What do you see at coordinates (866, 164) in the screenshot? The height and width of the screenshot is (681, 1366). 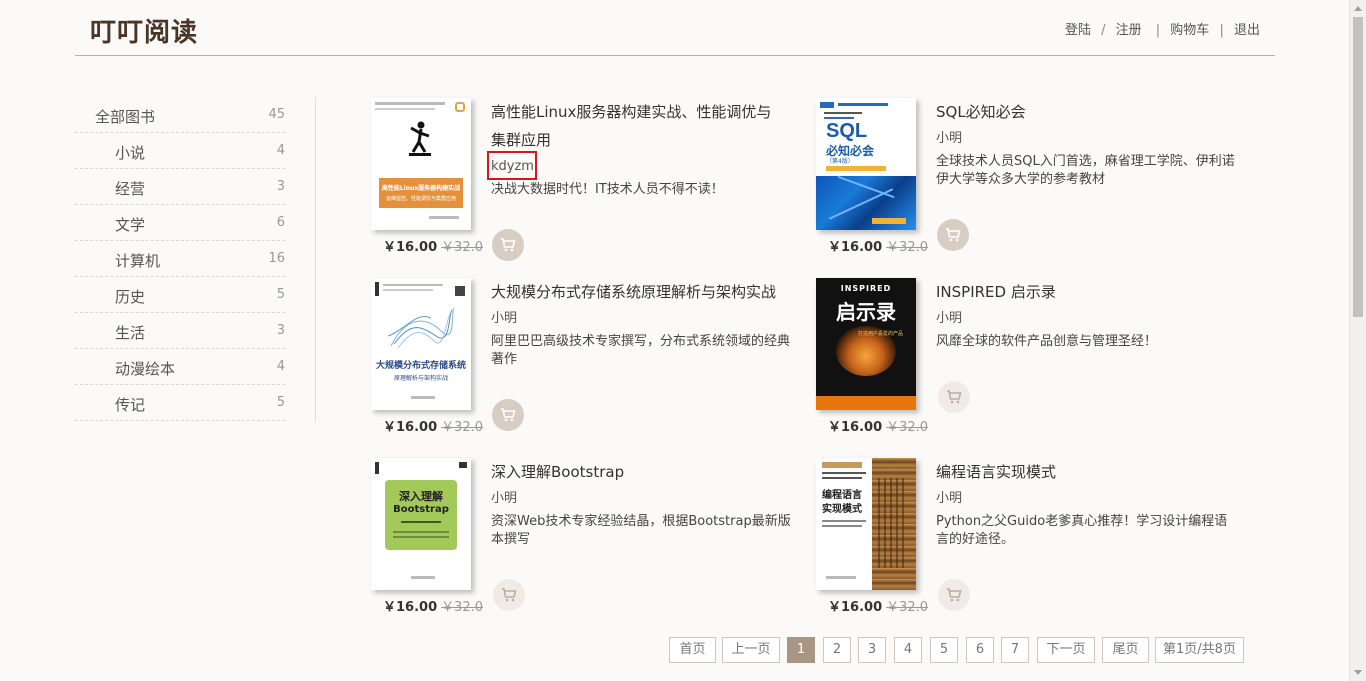 I see `book-cover: SQL 必知必会 （第4版）` at bounding box center [866, 164].